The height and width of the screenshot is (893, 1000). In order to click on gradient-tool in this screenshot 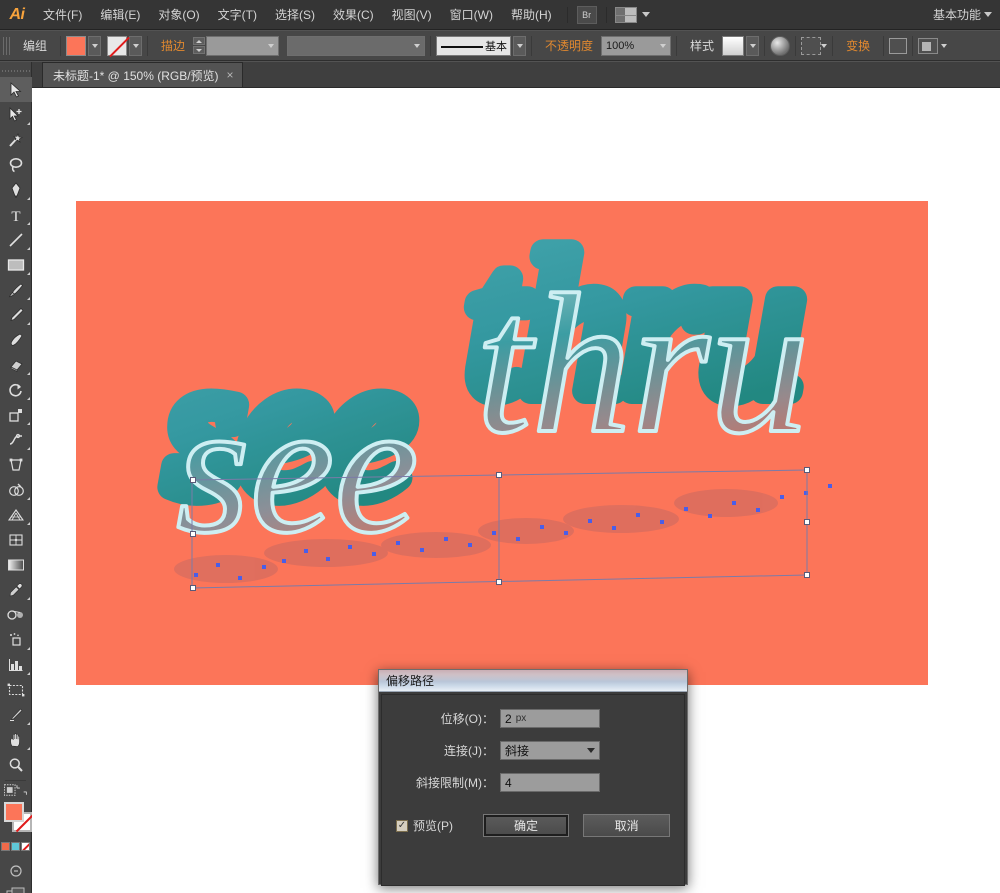, I will do `click(16, 564)`.